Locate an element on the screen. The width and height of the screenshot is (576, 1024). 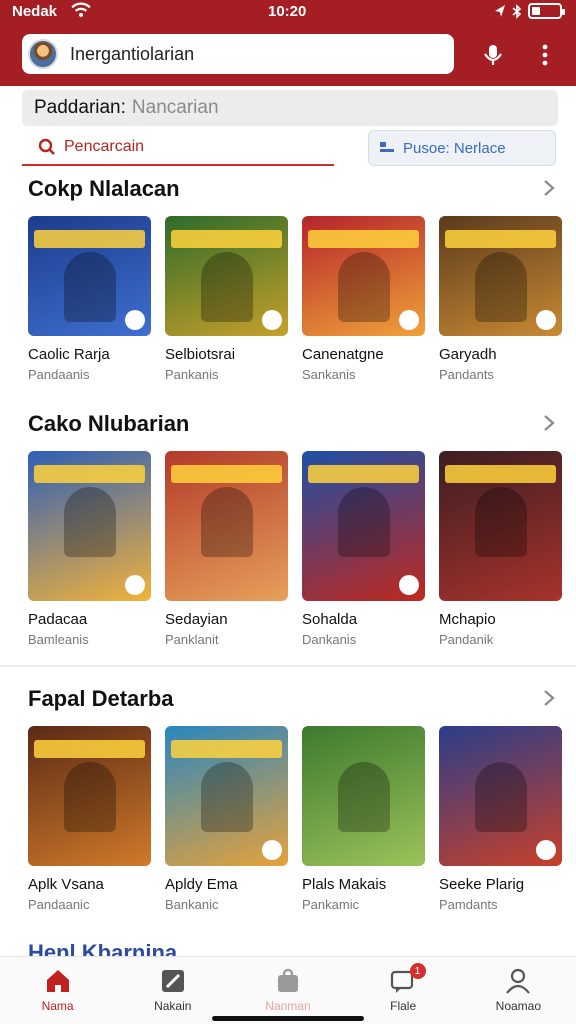
game-subtitle: Panklanit is located at coordinates (192, 639).